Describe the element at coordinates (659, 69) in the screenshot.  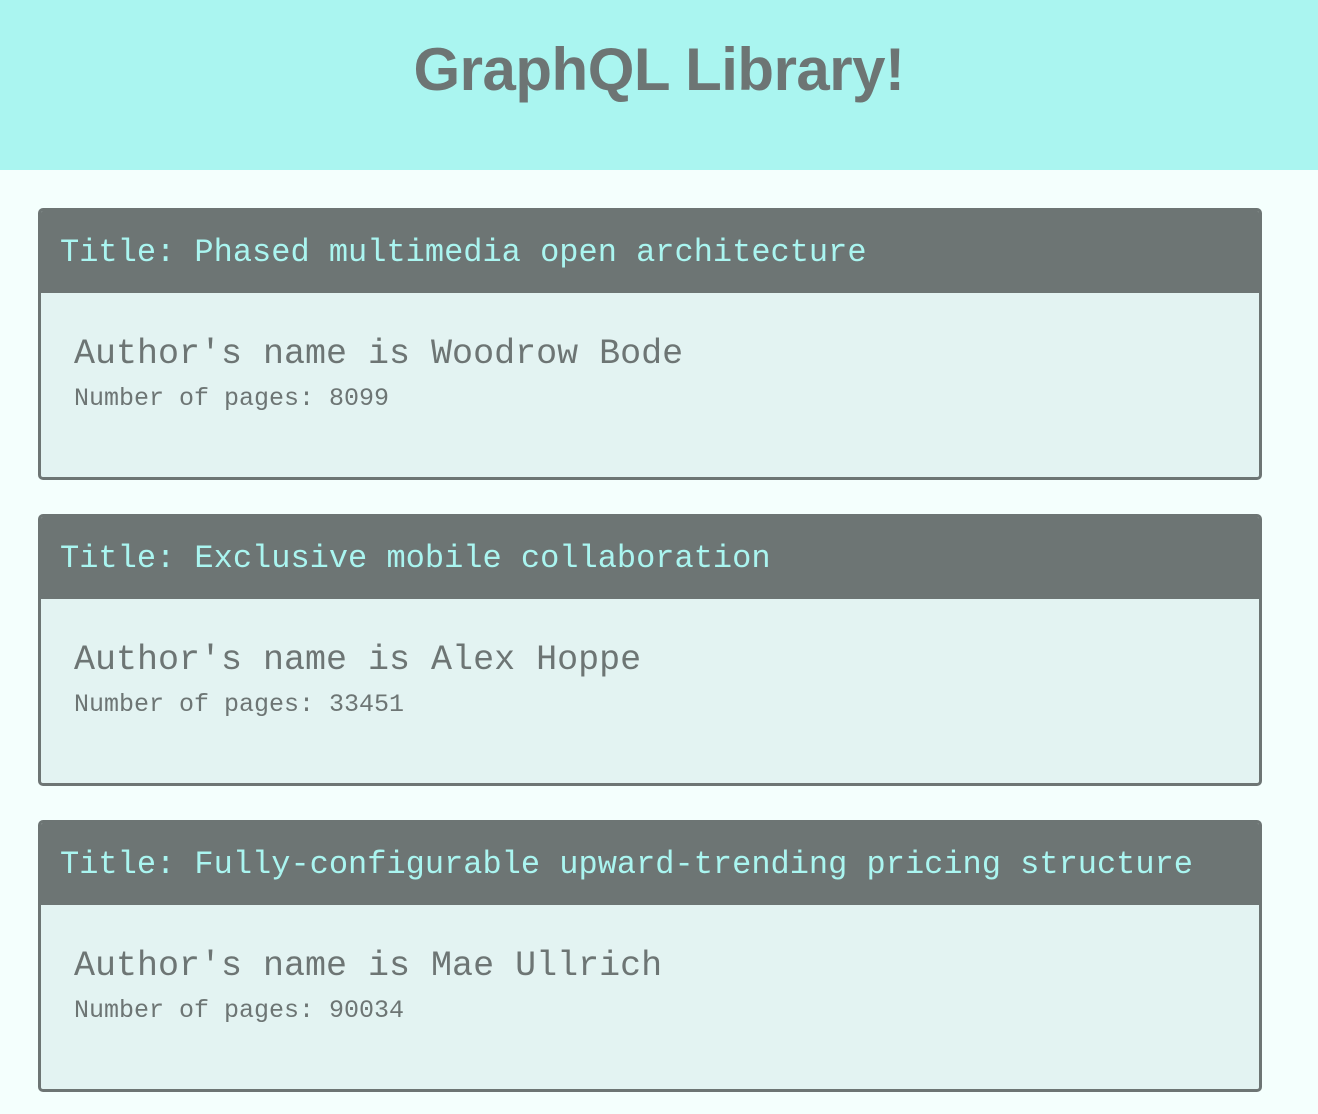
I see `page-title: GraphQL Library!` at that location.